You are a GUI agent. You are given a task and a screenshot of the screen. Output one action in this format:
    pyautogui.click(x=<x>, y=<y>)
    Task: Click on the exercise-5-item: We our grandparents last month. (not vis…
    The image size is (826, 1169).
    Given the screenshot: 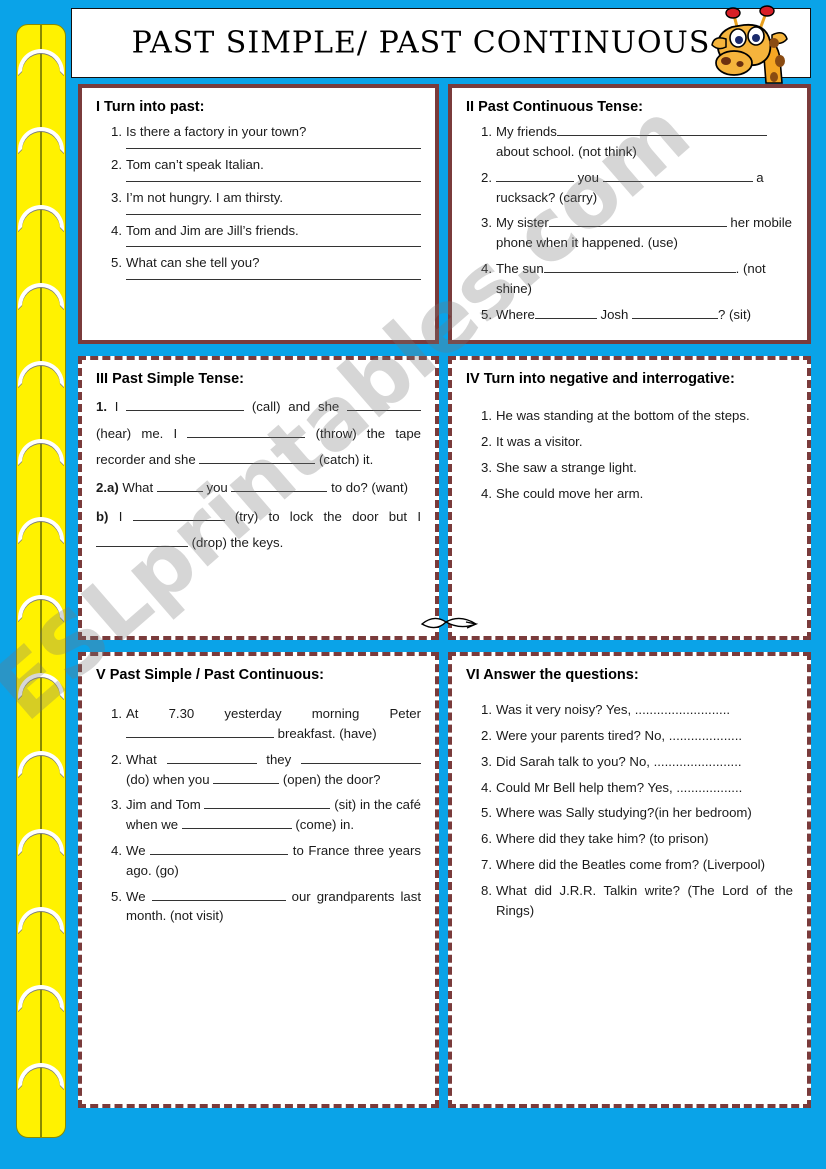 What is the action you would take?
    pyautogui.click(x=260, y=905)
    